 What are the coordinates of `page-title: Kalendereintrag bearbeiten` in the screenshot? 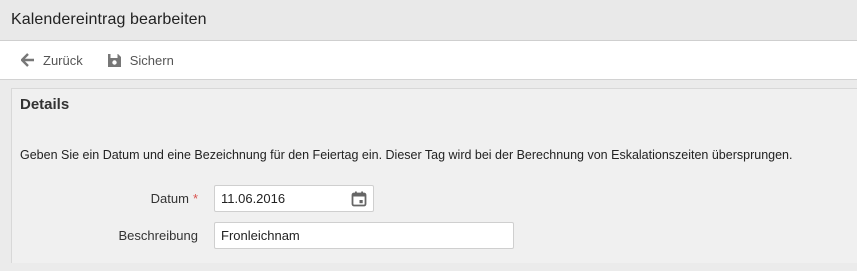 It's located at (109, 19).